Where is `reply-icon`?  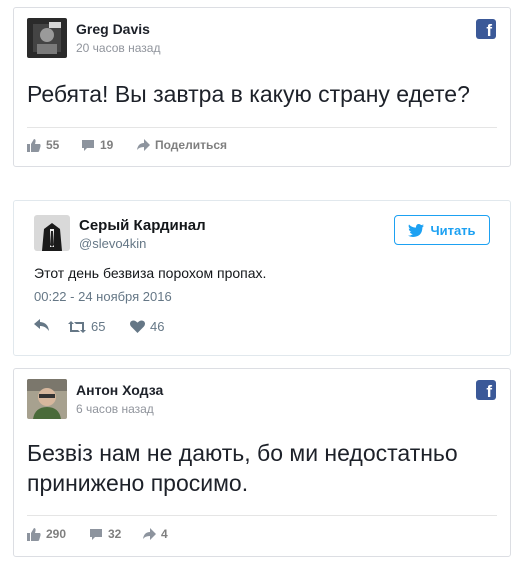 reply-icon is located at coordinates (41, 325).